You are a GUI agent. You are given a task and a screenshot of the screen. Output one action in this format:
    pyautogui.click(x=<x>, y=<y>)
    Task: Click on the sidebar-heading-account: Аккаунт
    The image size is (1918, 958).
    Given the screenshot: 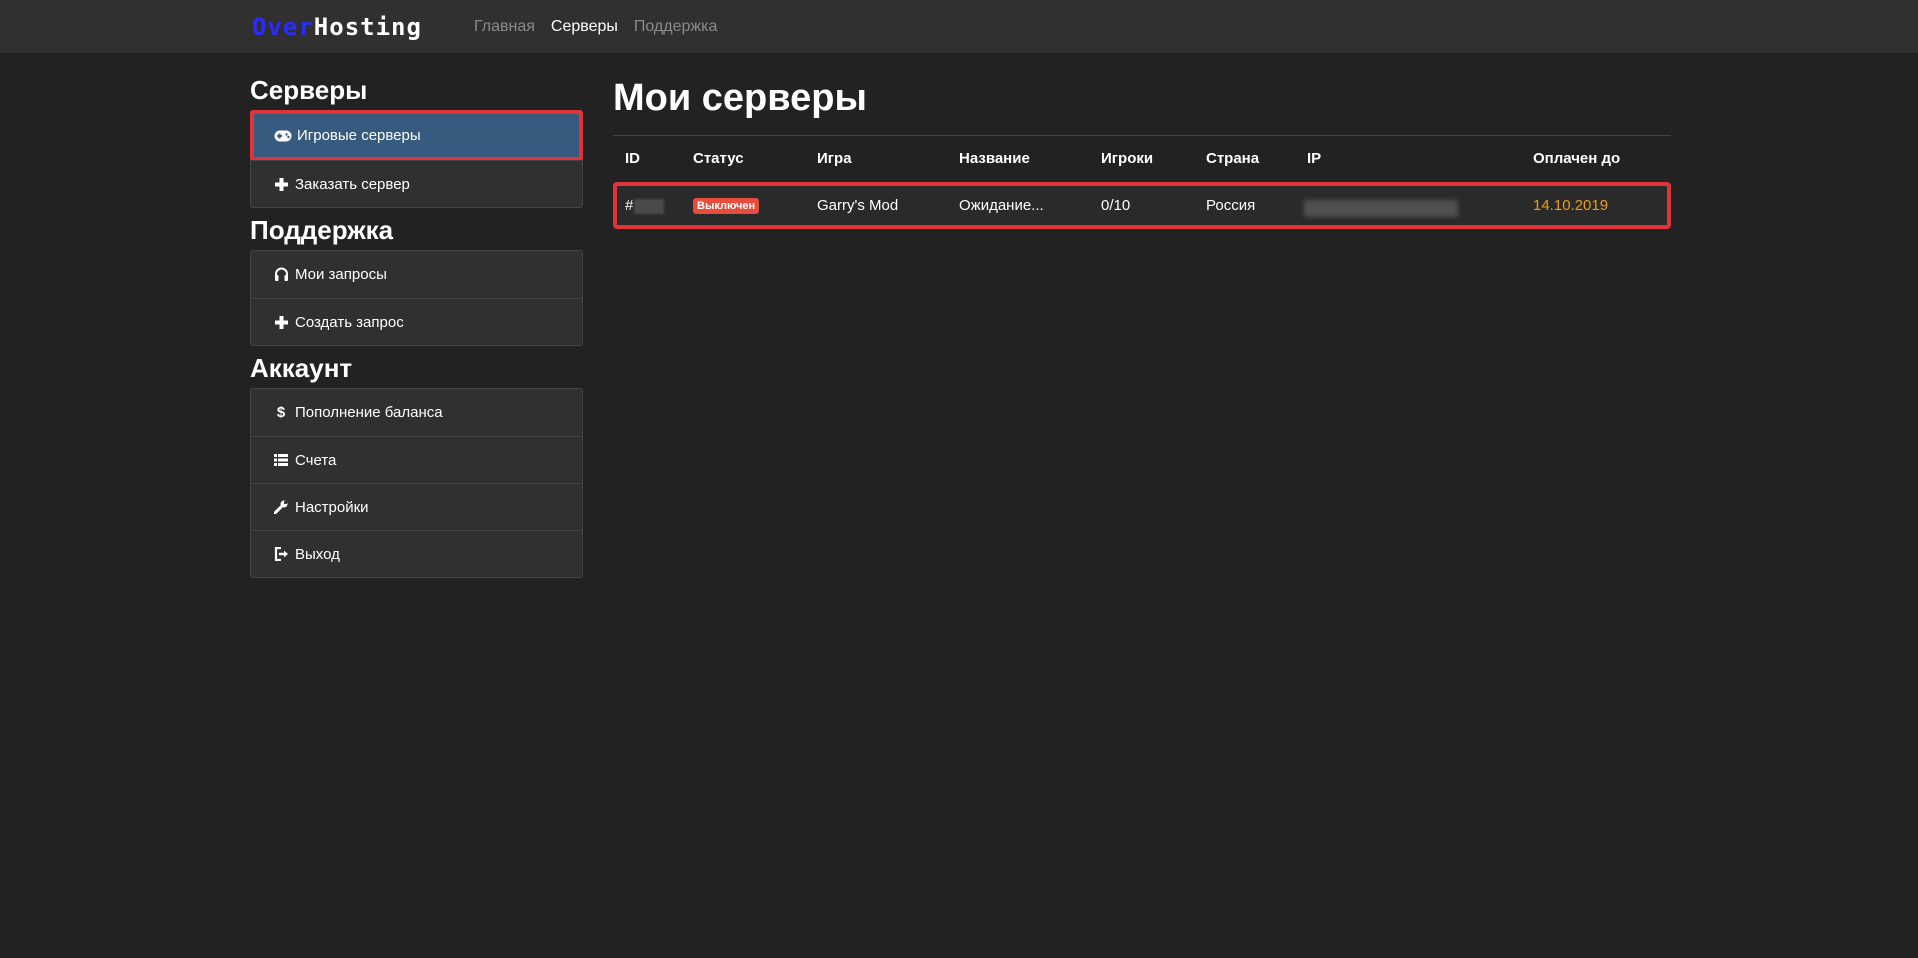 What is the action you would take?
    pyautogui.click(x=301, y=368)
    